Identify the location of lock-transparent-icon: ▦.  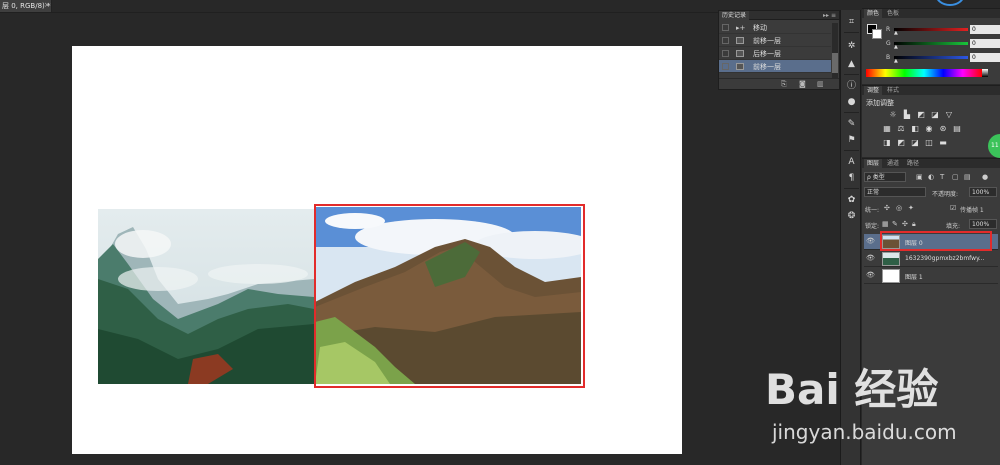
(885, 224).